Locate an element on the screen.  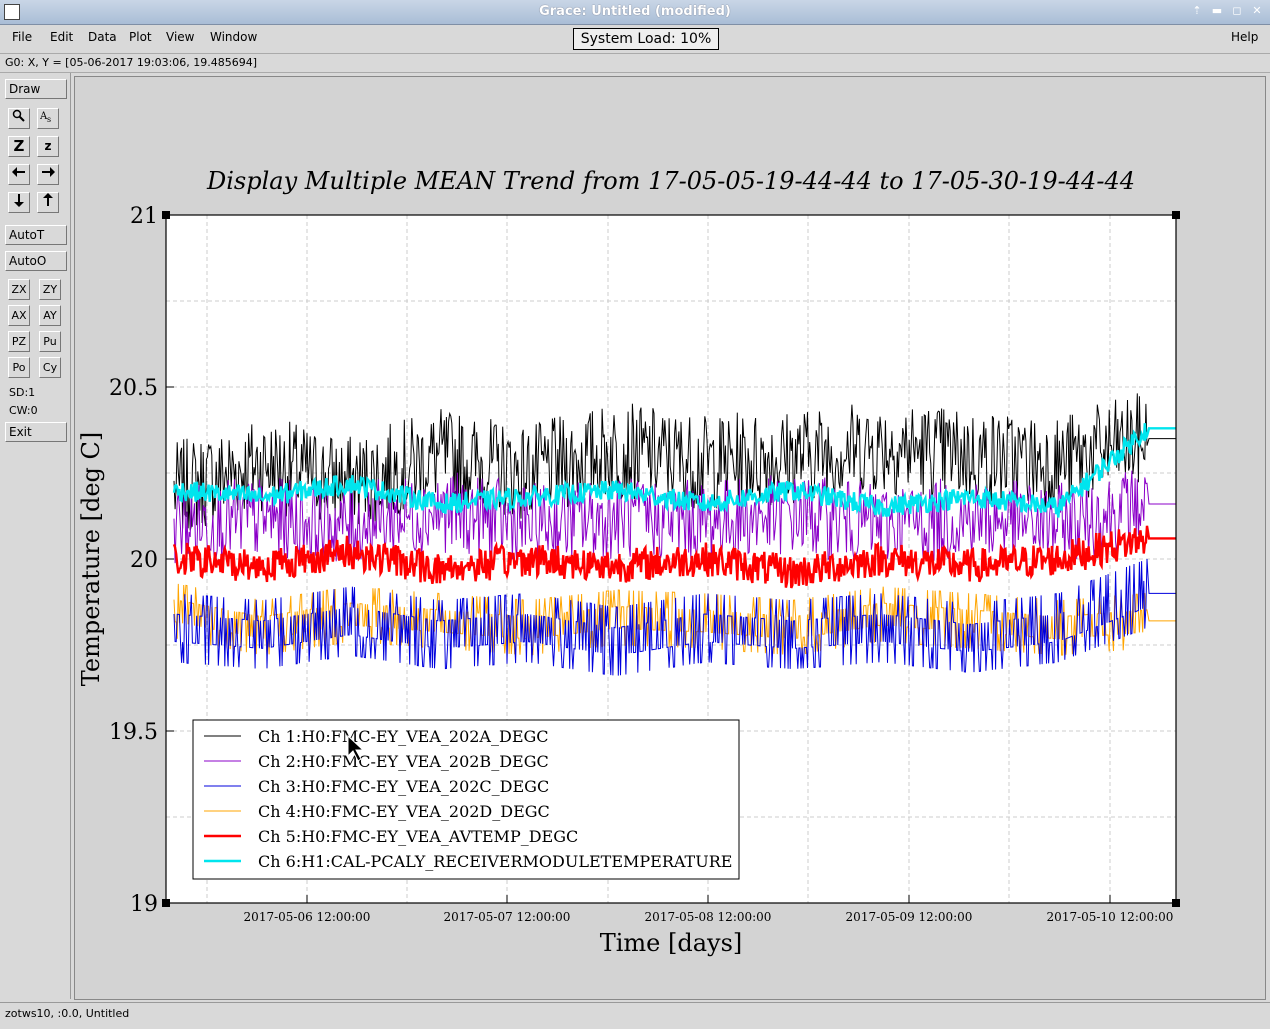
pz-button: PZ is located at coordinates (19, 341).